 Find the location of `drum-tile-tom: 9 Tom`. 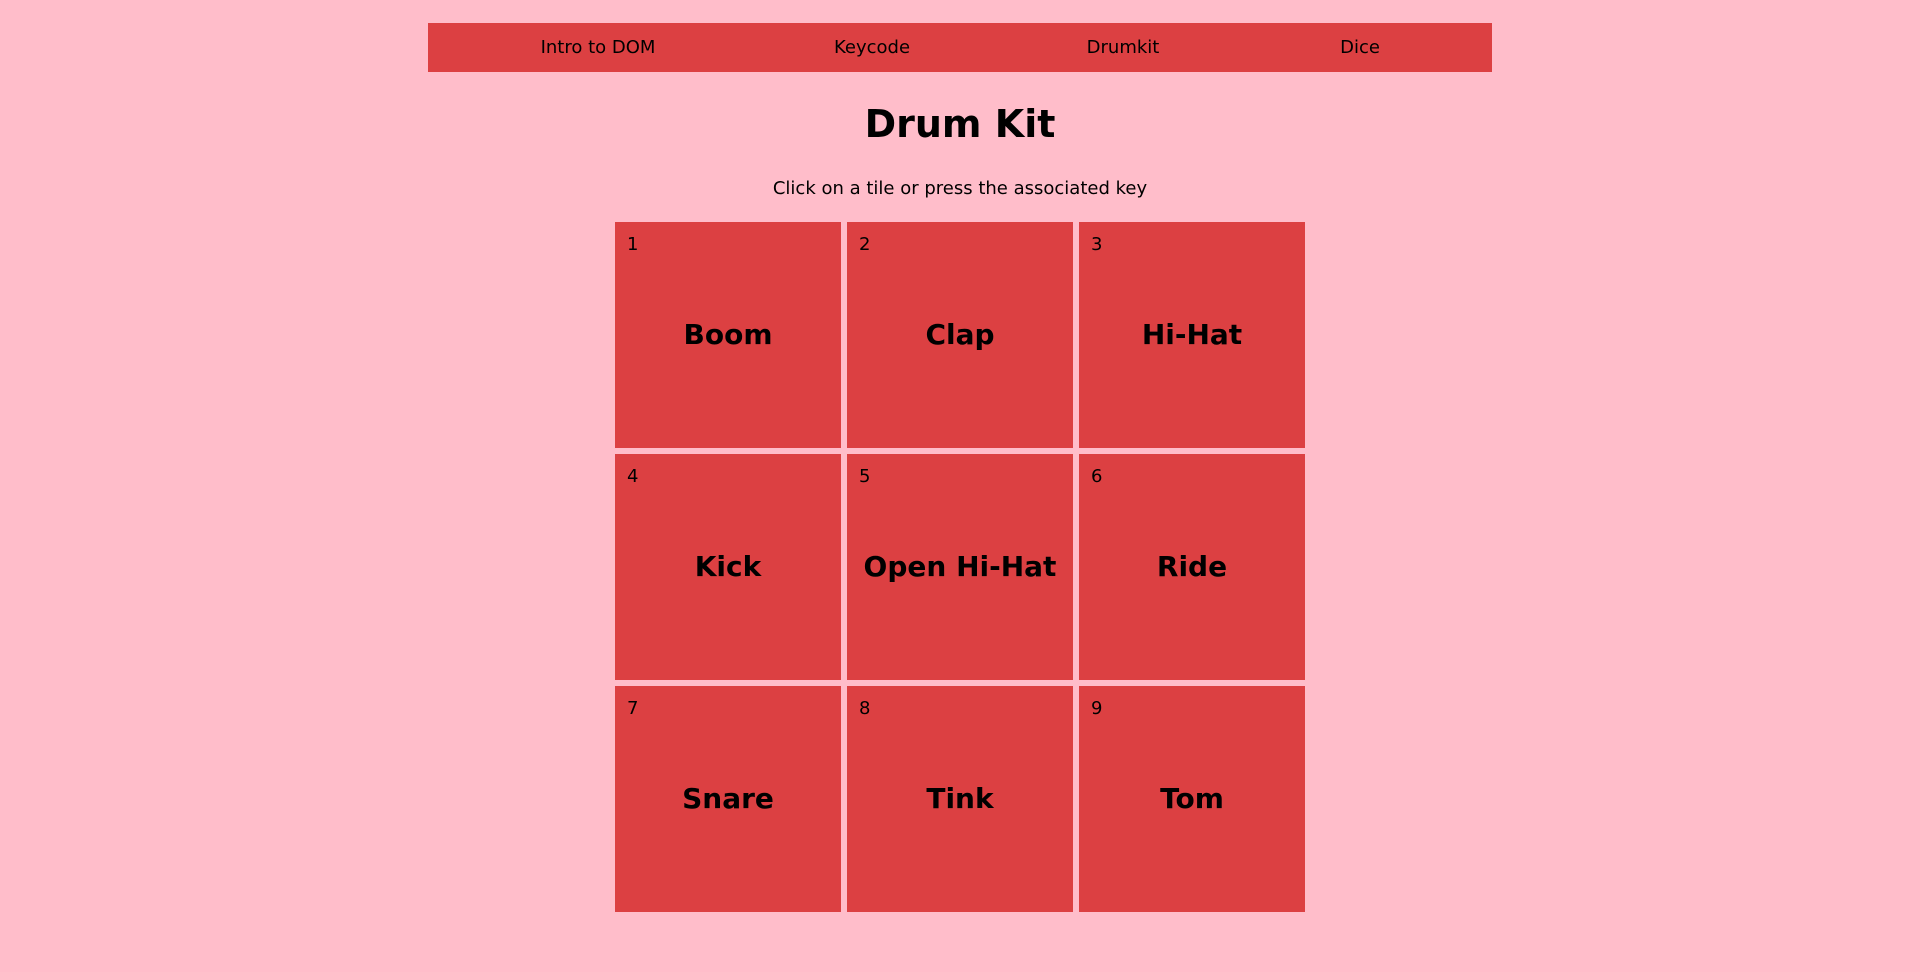

drum-tile-tom: 9 Tom is located at coordinates (1192, 799).